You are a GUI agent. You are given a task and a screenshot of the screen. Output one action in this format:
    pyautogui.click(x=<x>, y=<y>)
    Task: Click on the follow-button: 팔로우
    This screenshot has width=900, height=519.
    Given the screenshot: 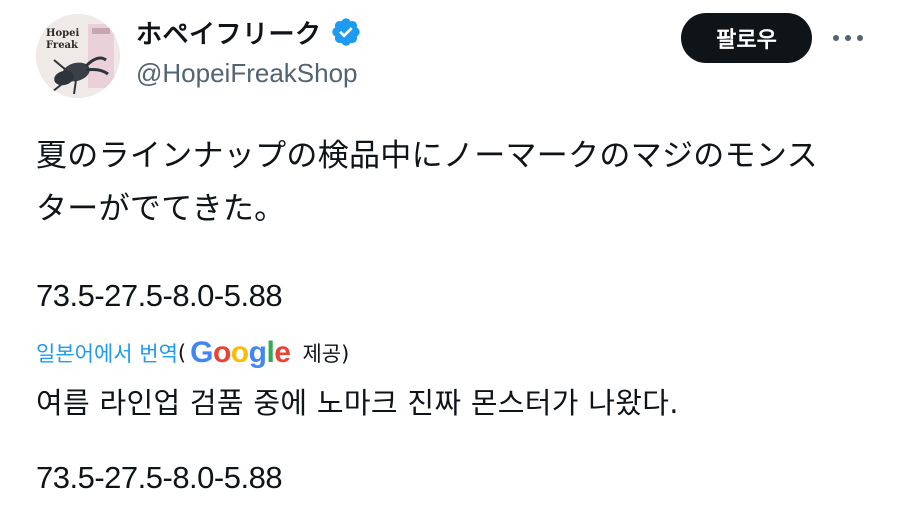 What is the action you would take?
    pyautogui.click(x=746, y=38)
    